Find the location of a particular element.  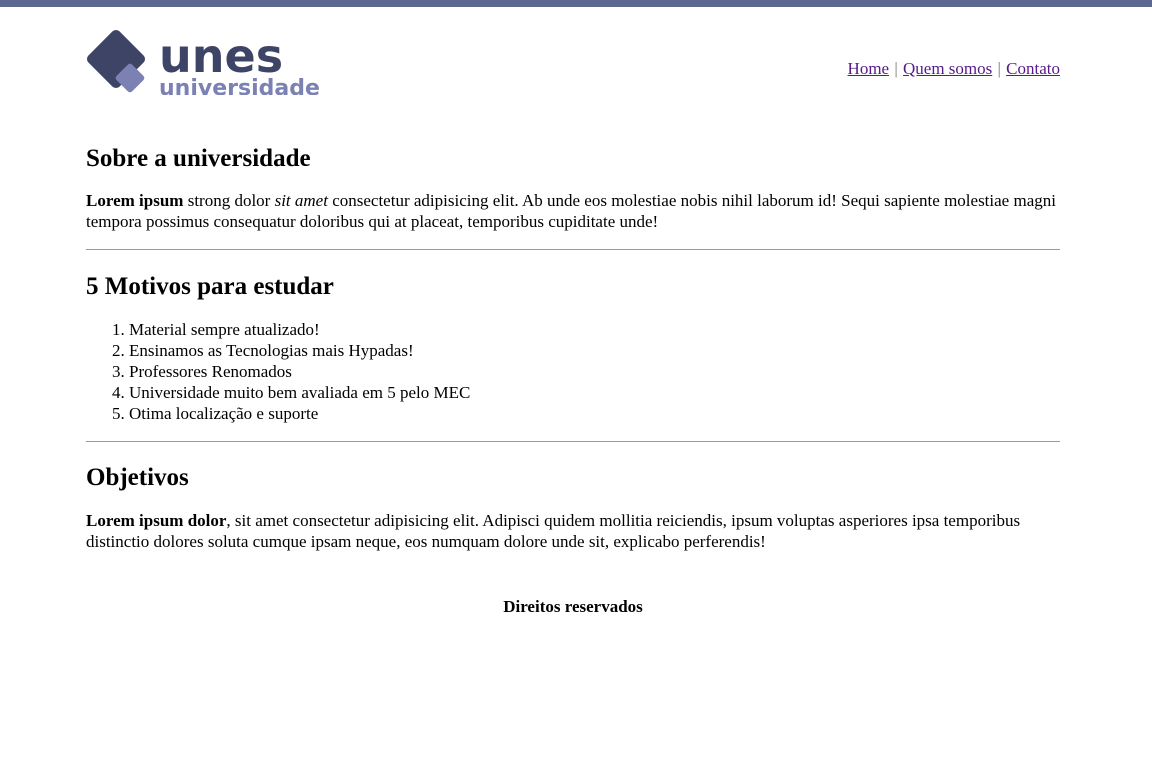

list-item: Otima localização e suporte is located at coordinates (594, 413).